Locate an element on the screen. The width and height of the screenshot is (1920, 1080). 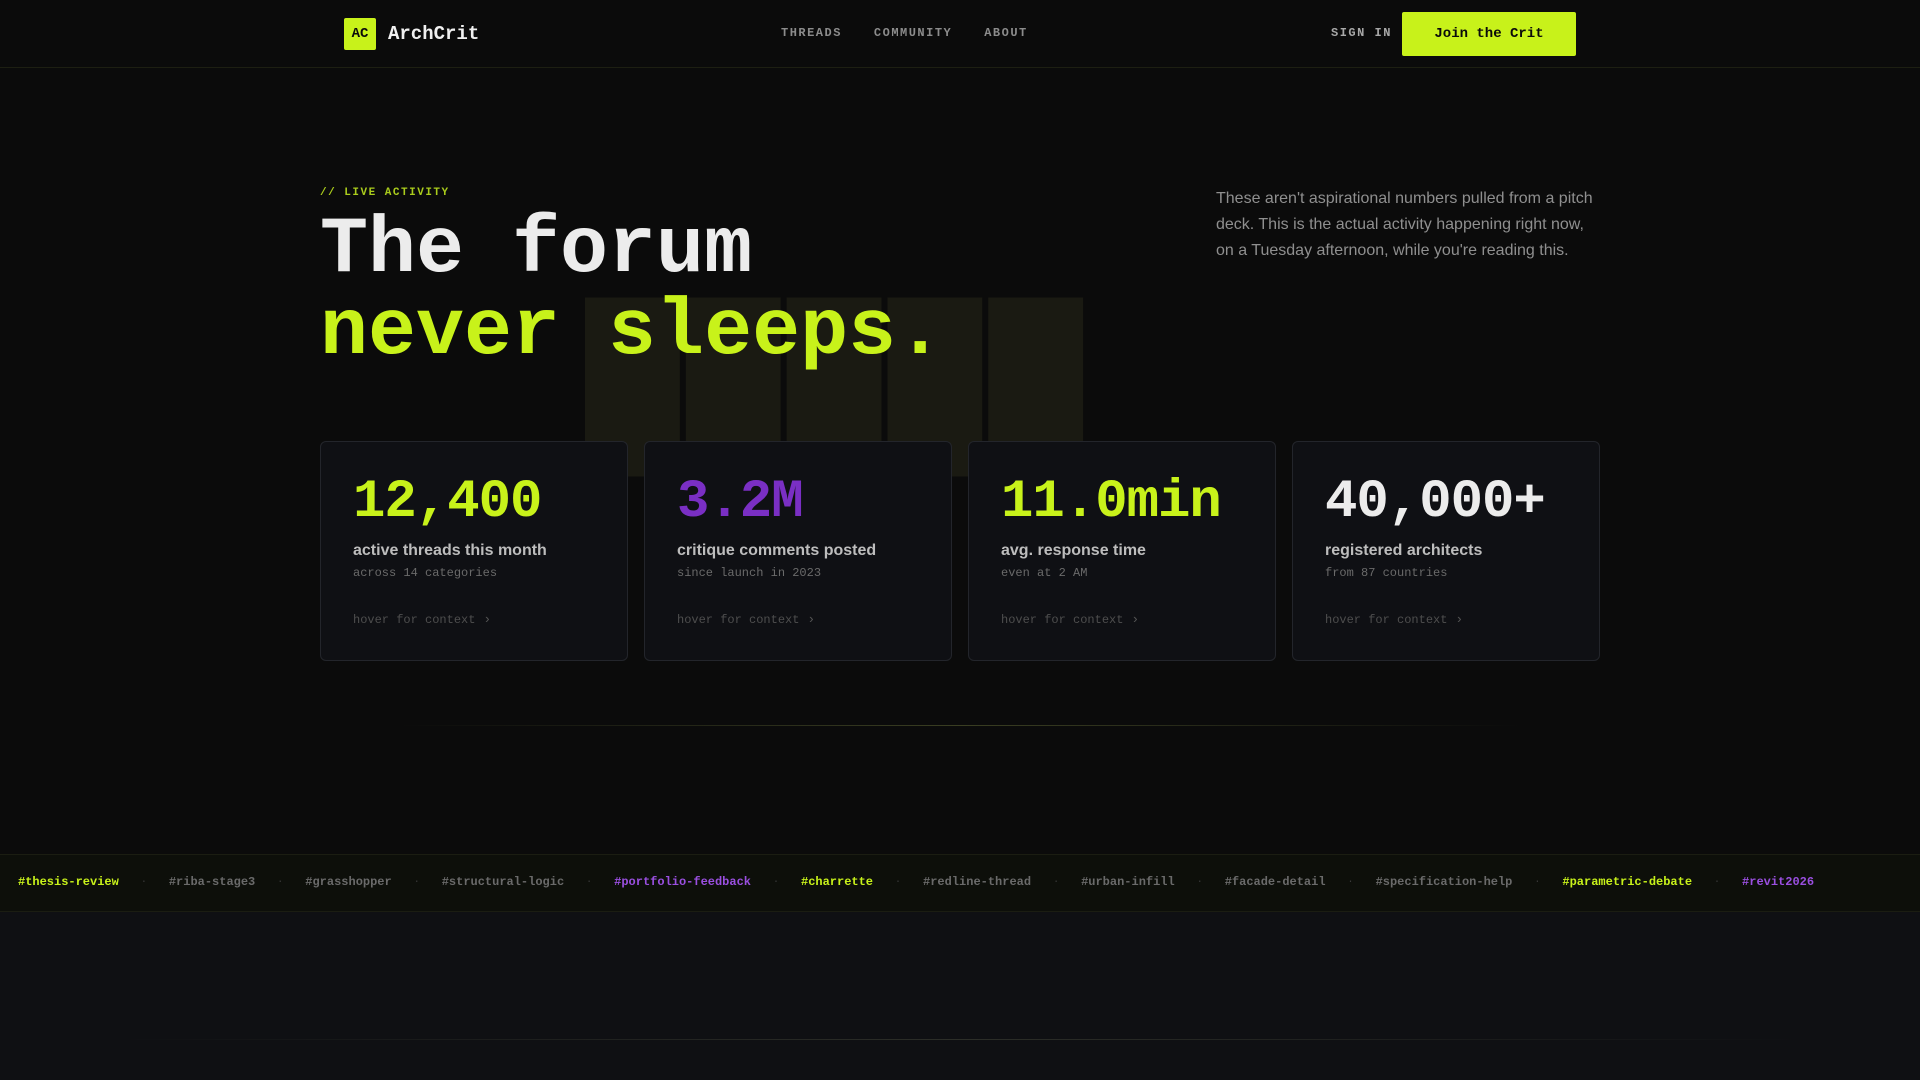
live-activity-eyebrow: // LIVE ACTIVITY is located at coordinates (385, 193).